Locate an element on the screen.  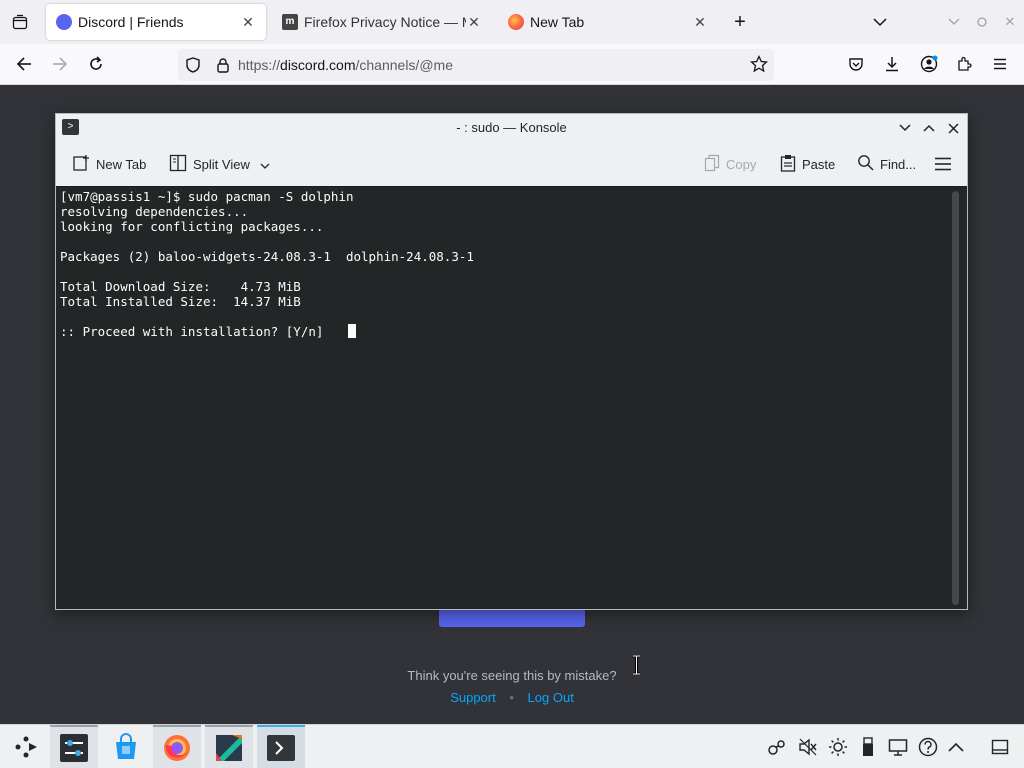
pocket-icon is located at coordinates (856, 64).